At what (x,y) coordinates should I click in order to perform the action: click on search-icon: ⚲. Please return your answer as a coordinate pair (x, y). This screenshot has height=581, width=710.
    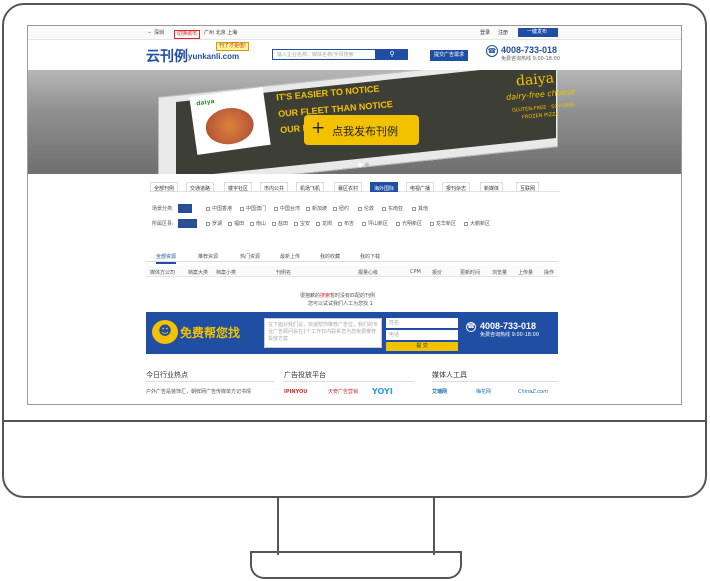
    Looking at the image, I should click on (392, 54).